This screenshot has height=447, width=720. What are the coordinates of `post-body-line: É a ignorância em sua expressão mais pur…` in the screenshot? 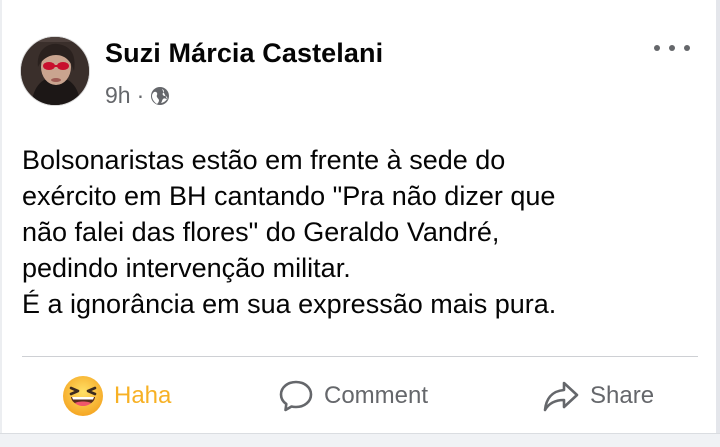 It's located at (289, 304).